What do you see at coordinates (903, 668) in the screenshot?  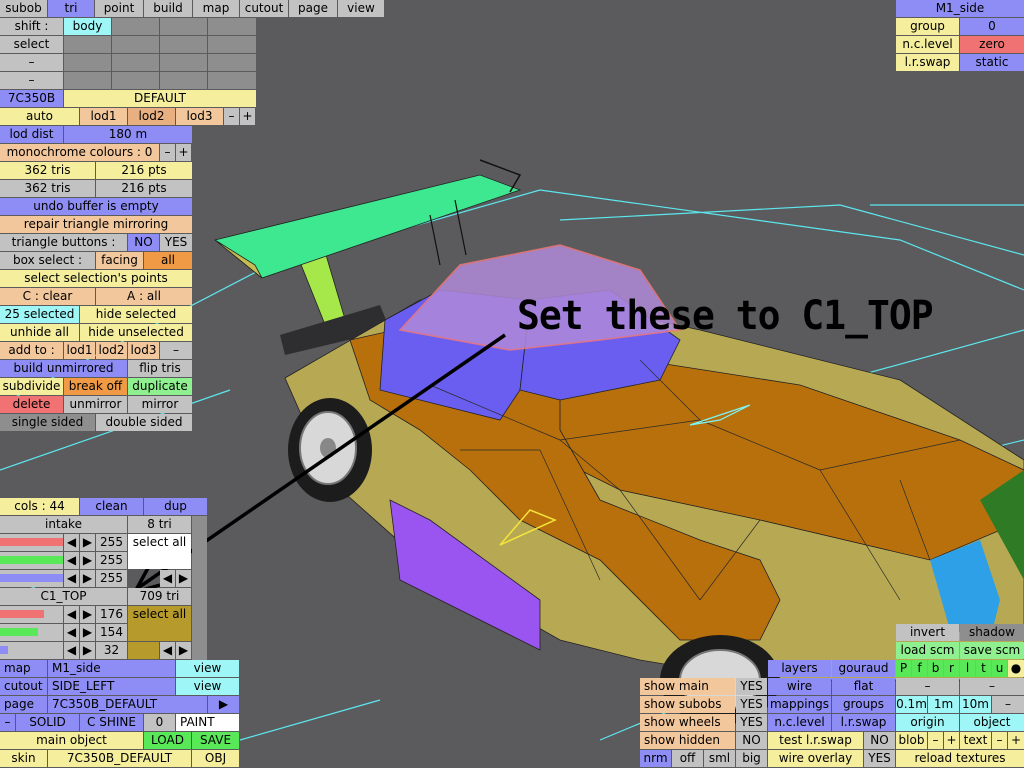 I see `view-p: P` at bounding box center [903, 668].